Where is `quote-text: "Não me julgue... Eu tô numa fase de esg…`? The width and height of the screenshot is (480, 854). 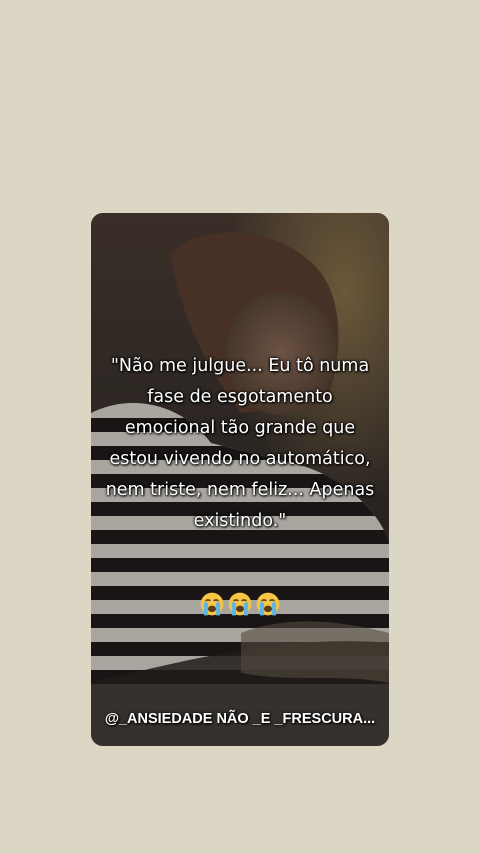 quote-text: "Não me julgue... Eu tô numa fase de esg… is located at coordinates (240, 443).